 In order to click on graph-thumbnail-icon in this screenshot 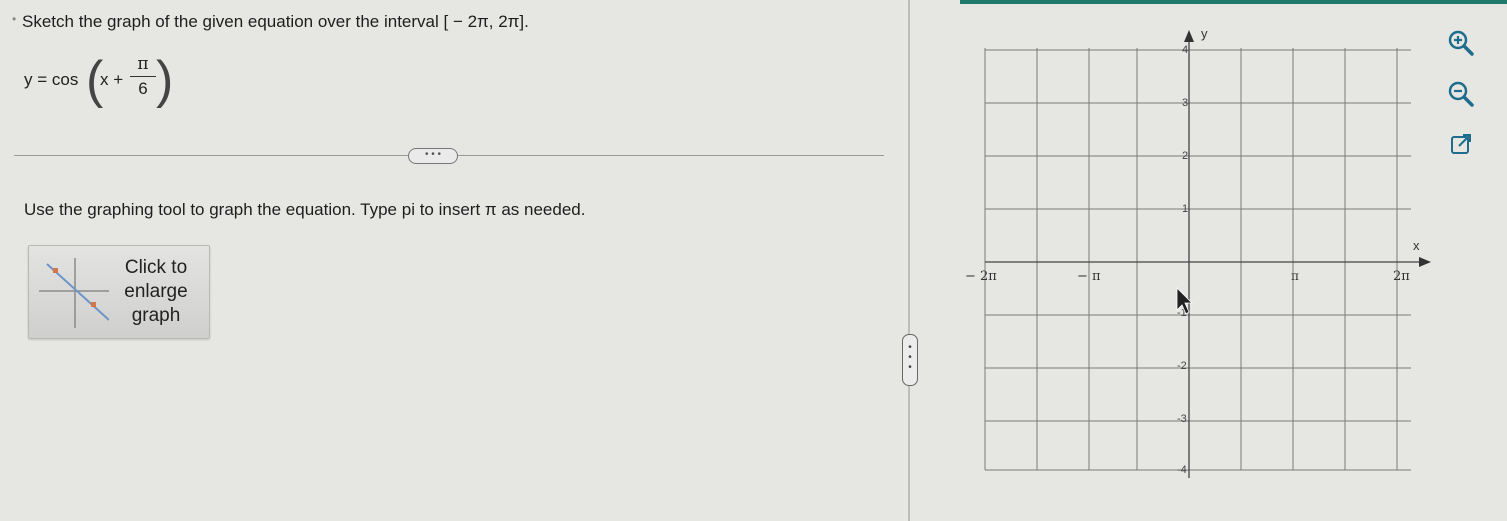, I will do `click(74, 293)`.